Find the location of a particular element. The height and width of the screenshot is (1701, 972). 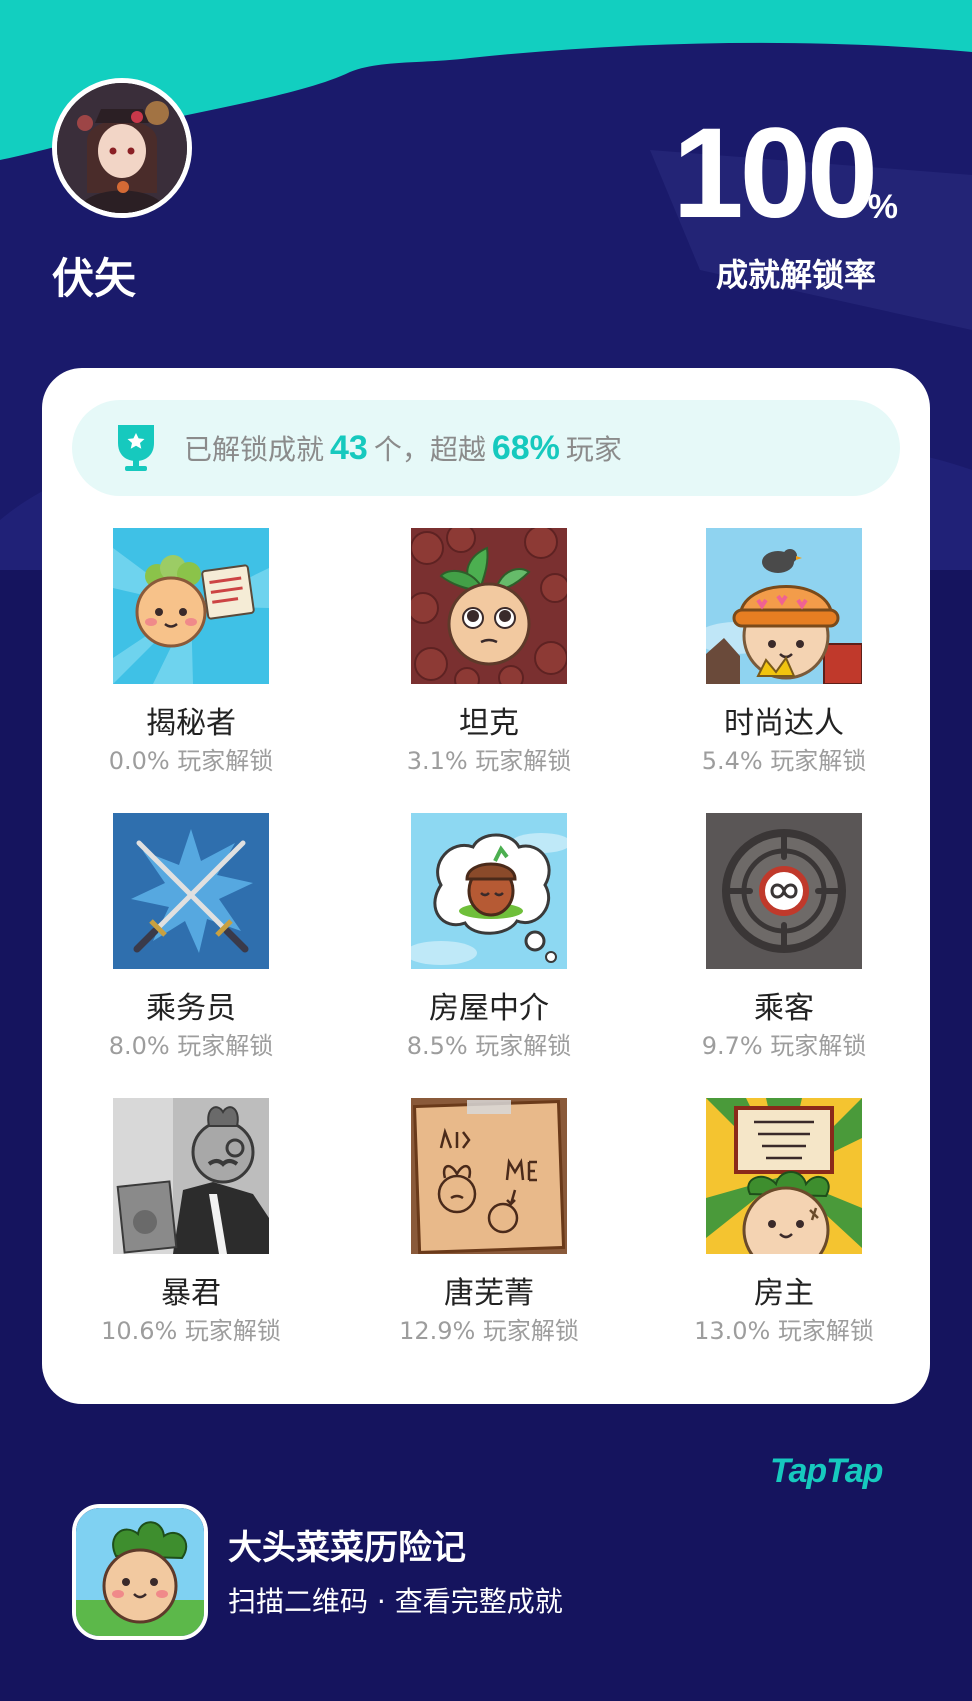

achievement-item: 乘务员 8.0% 玩家解锁 is located at coordinates (191, 955).